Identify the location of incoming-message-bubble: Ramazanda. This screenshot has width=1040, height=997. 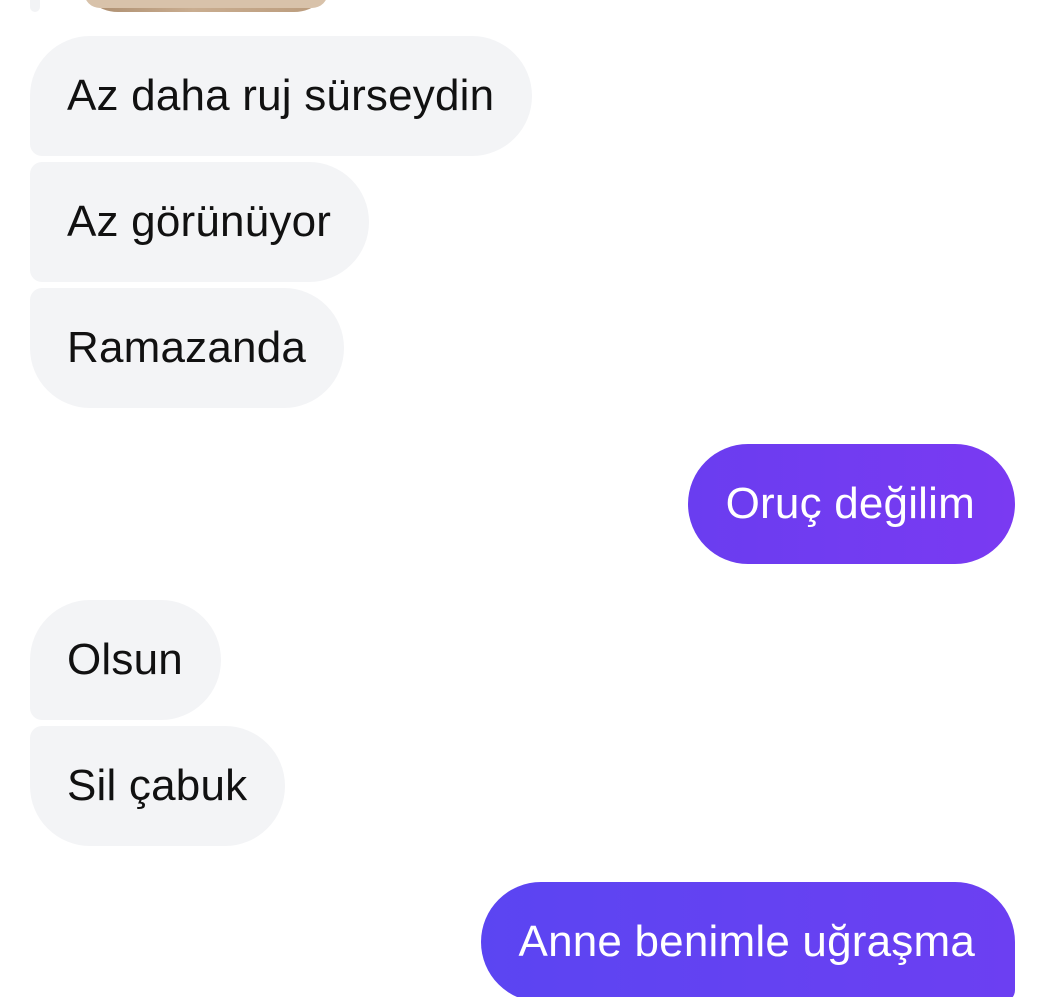
(187, 348).